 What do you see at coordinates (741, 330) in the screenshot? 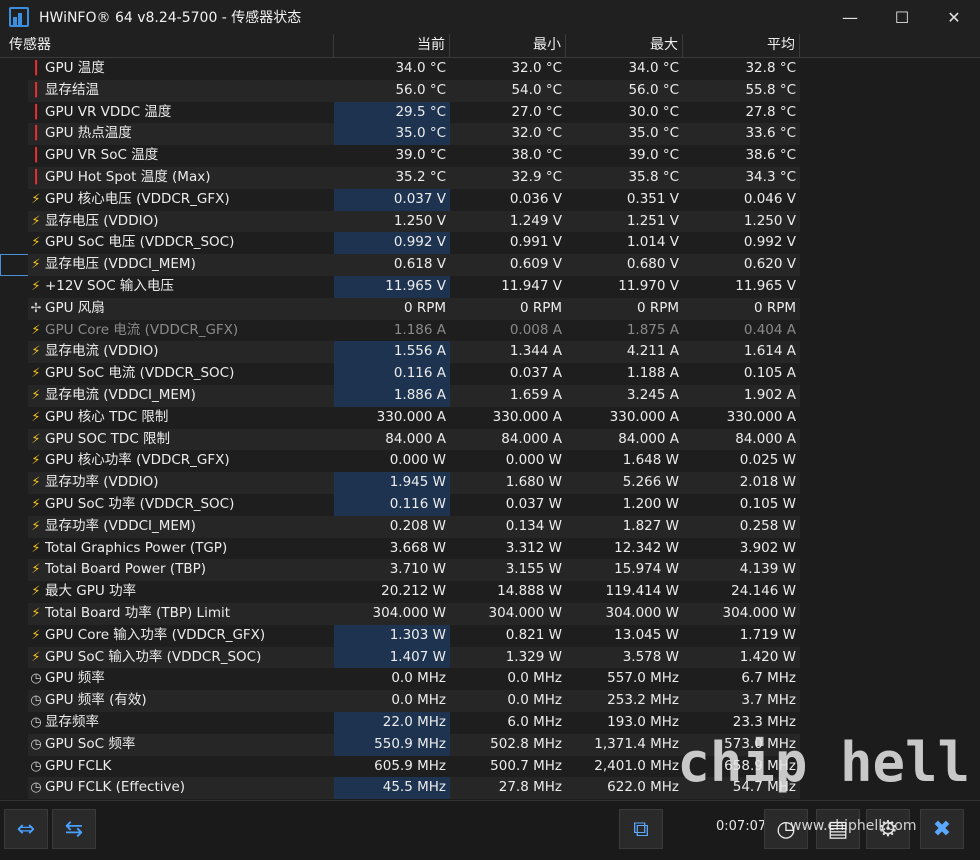
I see `value-avg: 0.404 A` at bounding box center [741, 330].